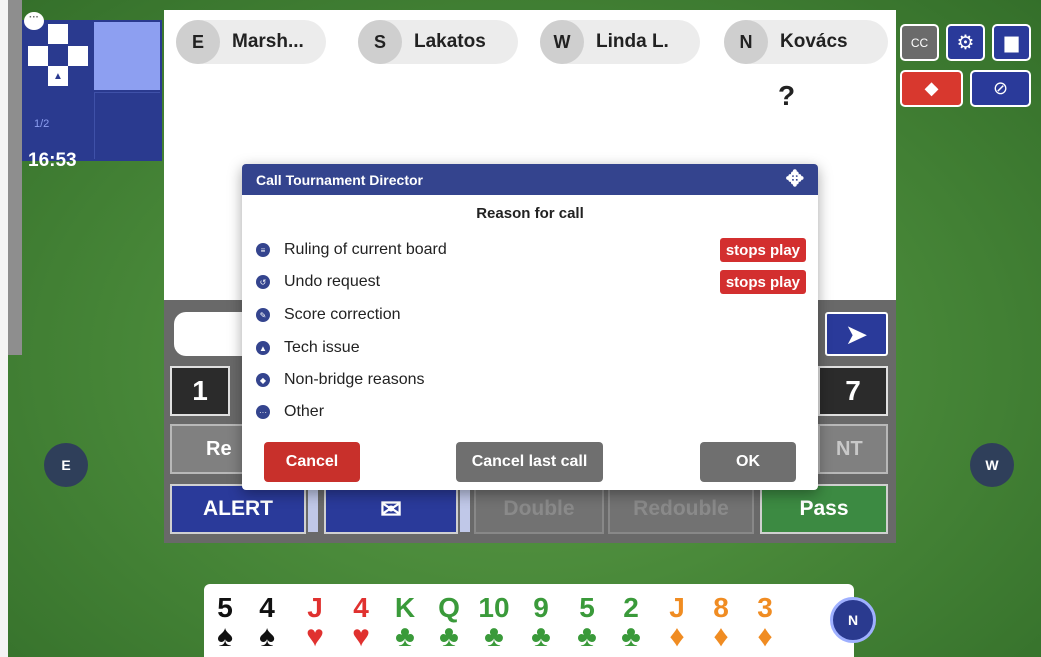 The height and width of the screenshot is (657, 1041). Describe the element at coordinates (200, 391) in the screenshot. I see `bid-level-1-button: 1` at that location.